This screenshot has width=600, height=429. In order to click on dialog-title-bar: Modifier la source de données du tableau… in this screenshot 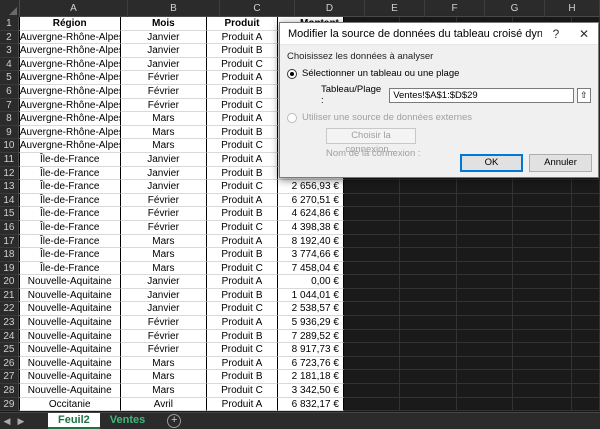, I will do `click(439, 34)`.